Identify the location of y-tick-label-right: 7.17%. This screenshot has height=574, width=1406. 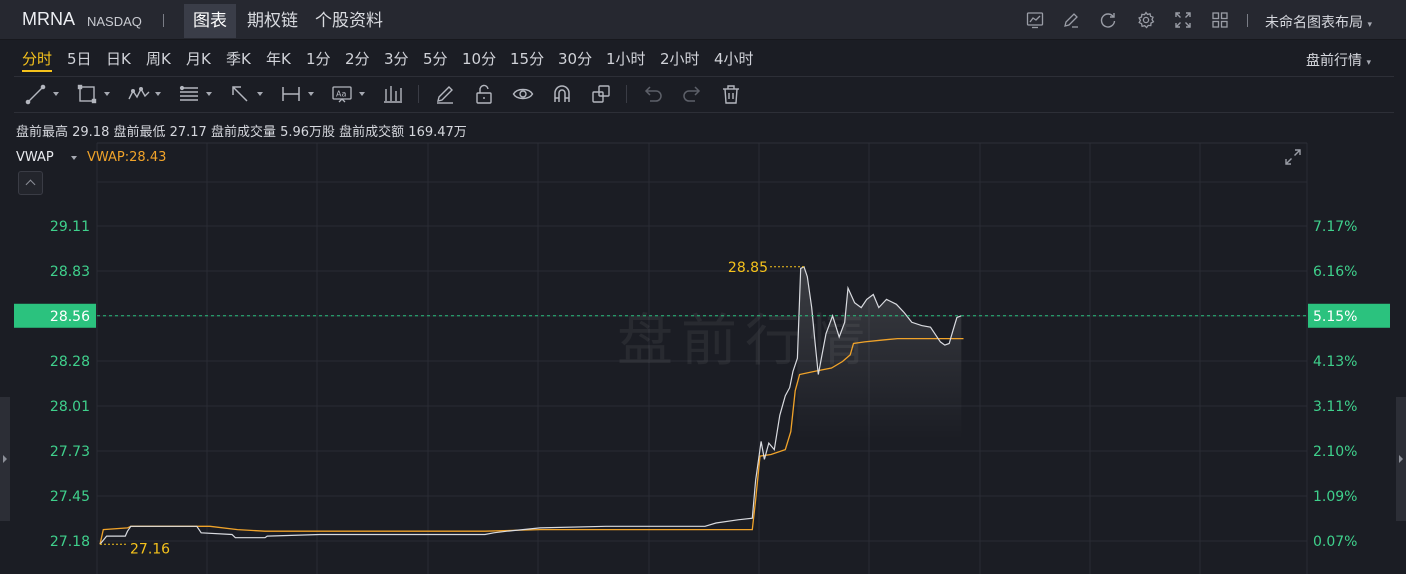
(1335, 227).